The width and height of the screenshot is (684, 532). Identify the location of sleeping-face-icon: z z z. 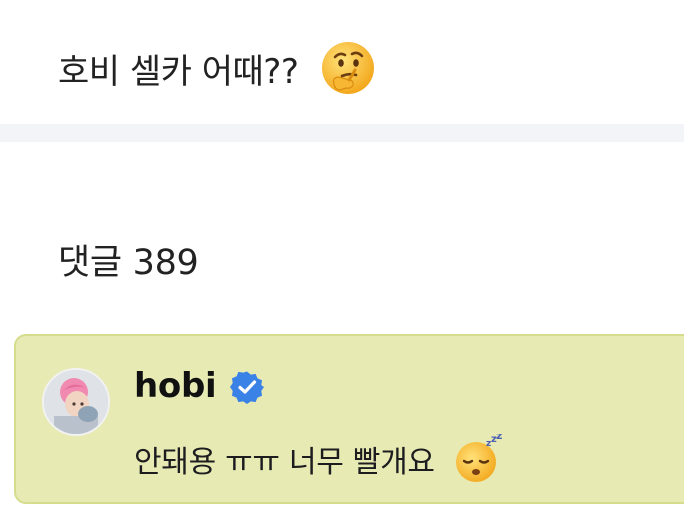
(478, 458).